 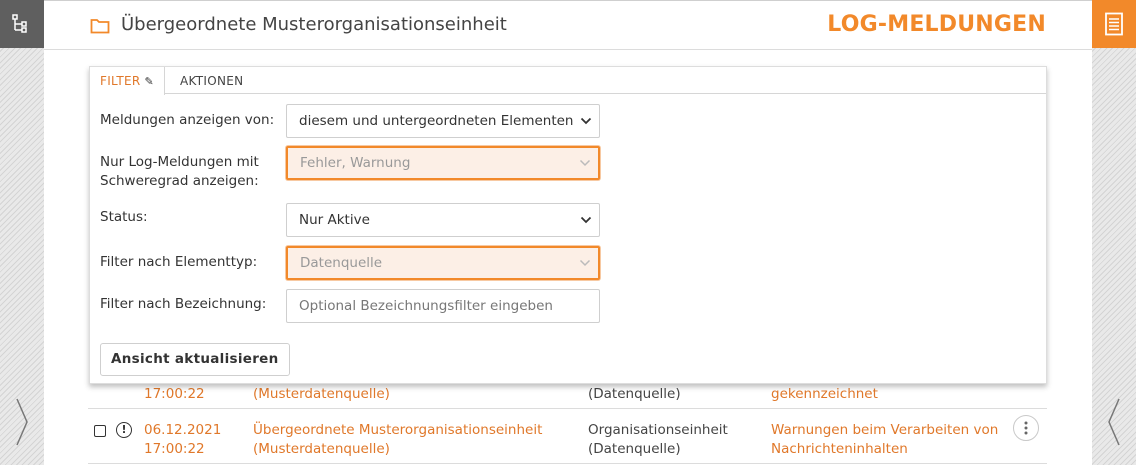 I want to click on row-type-detail: (Datenquelle), so click(x=634, y=449).